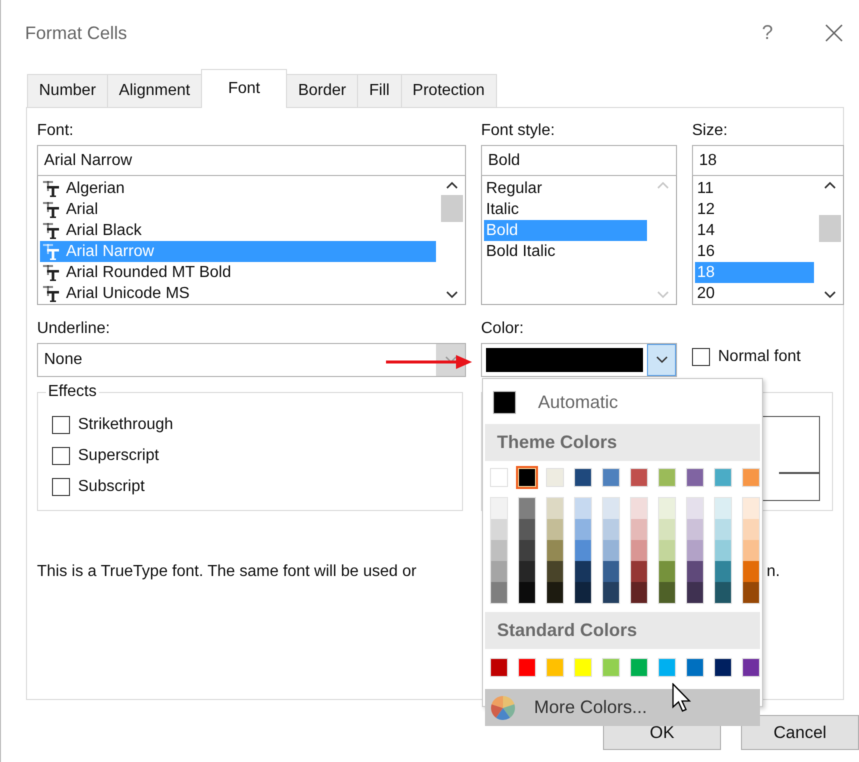  Describe the element at coordinates (834, 33) in the screenshot. I see `close-icon` at that location.